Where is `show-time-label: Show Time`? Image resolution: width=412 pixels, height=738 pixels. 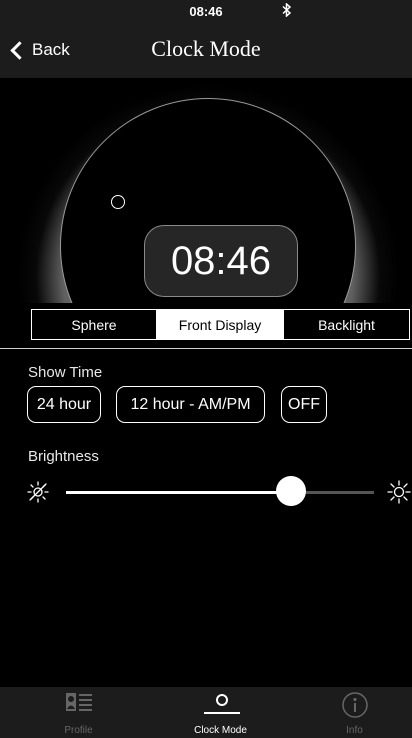
show-time-label: Show Time is located at coordinates (65, 372).